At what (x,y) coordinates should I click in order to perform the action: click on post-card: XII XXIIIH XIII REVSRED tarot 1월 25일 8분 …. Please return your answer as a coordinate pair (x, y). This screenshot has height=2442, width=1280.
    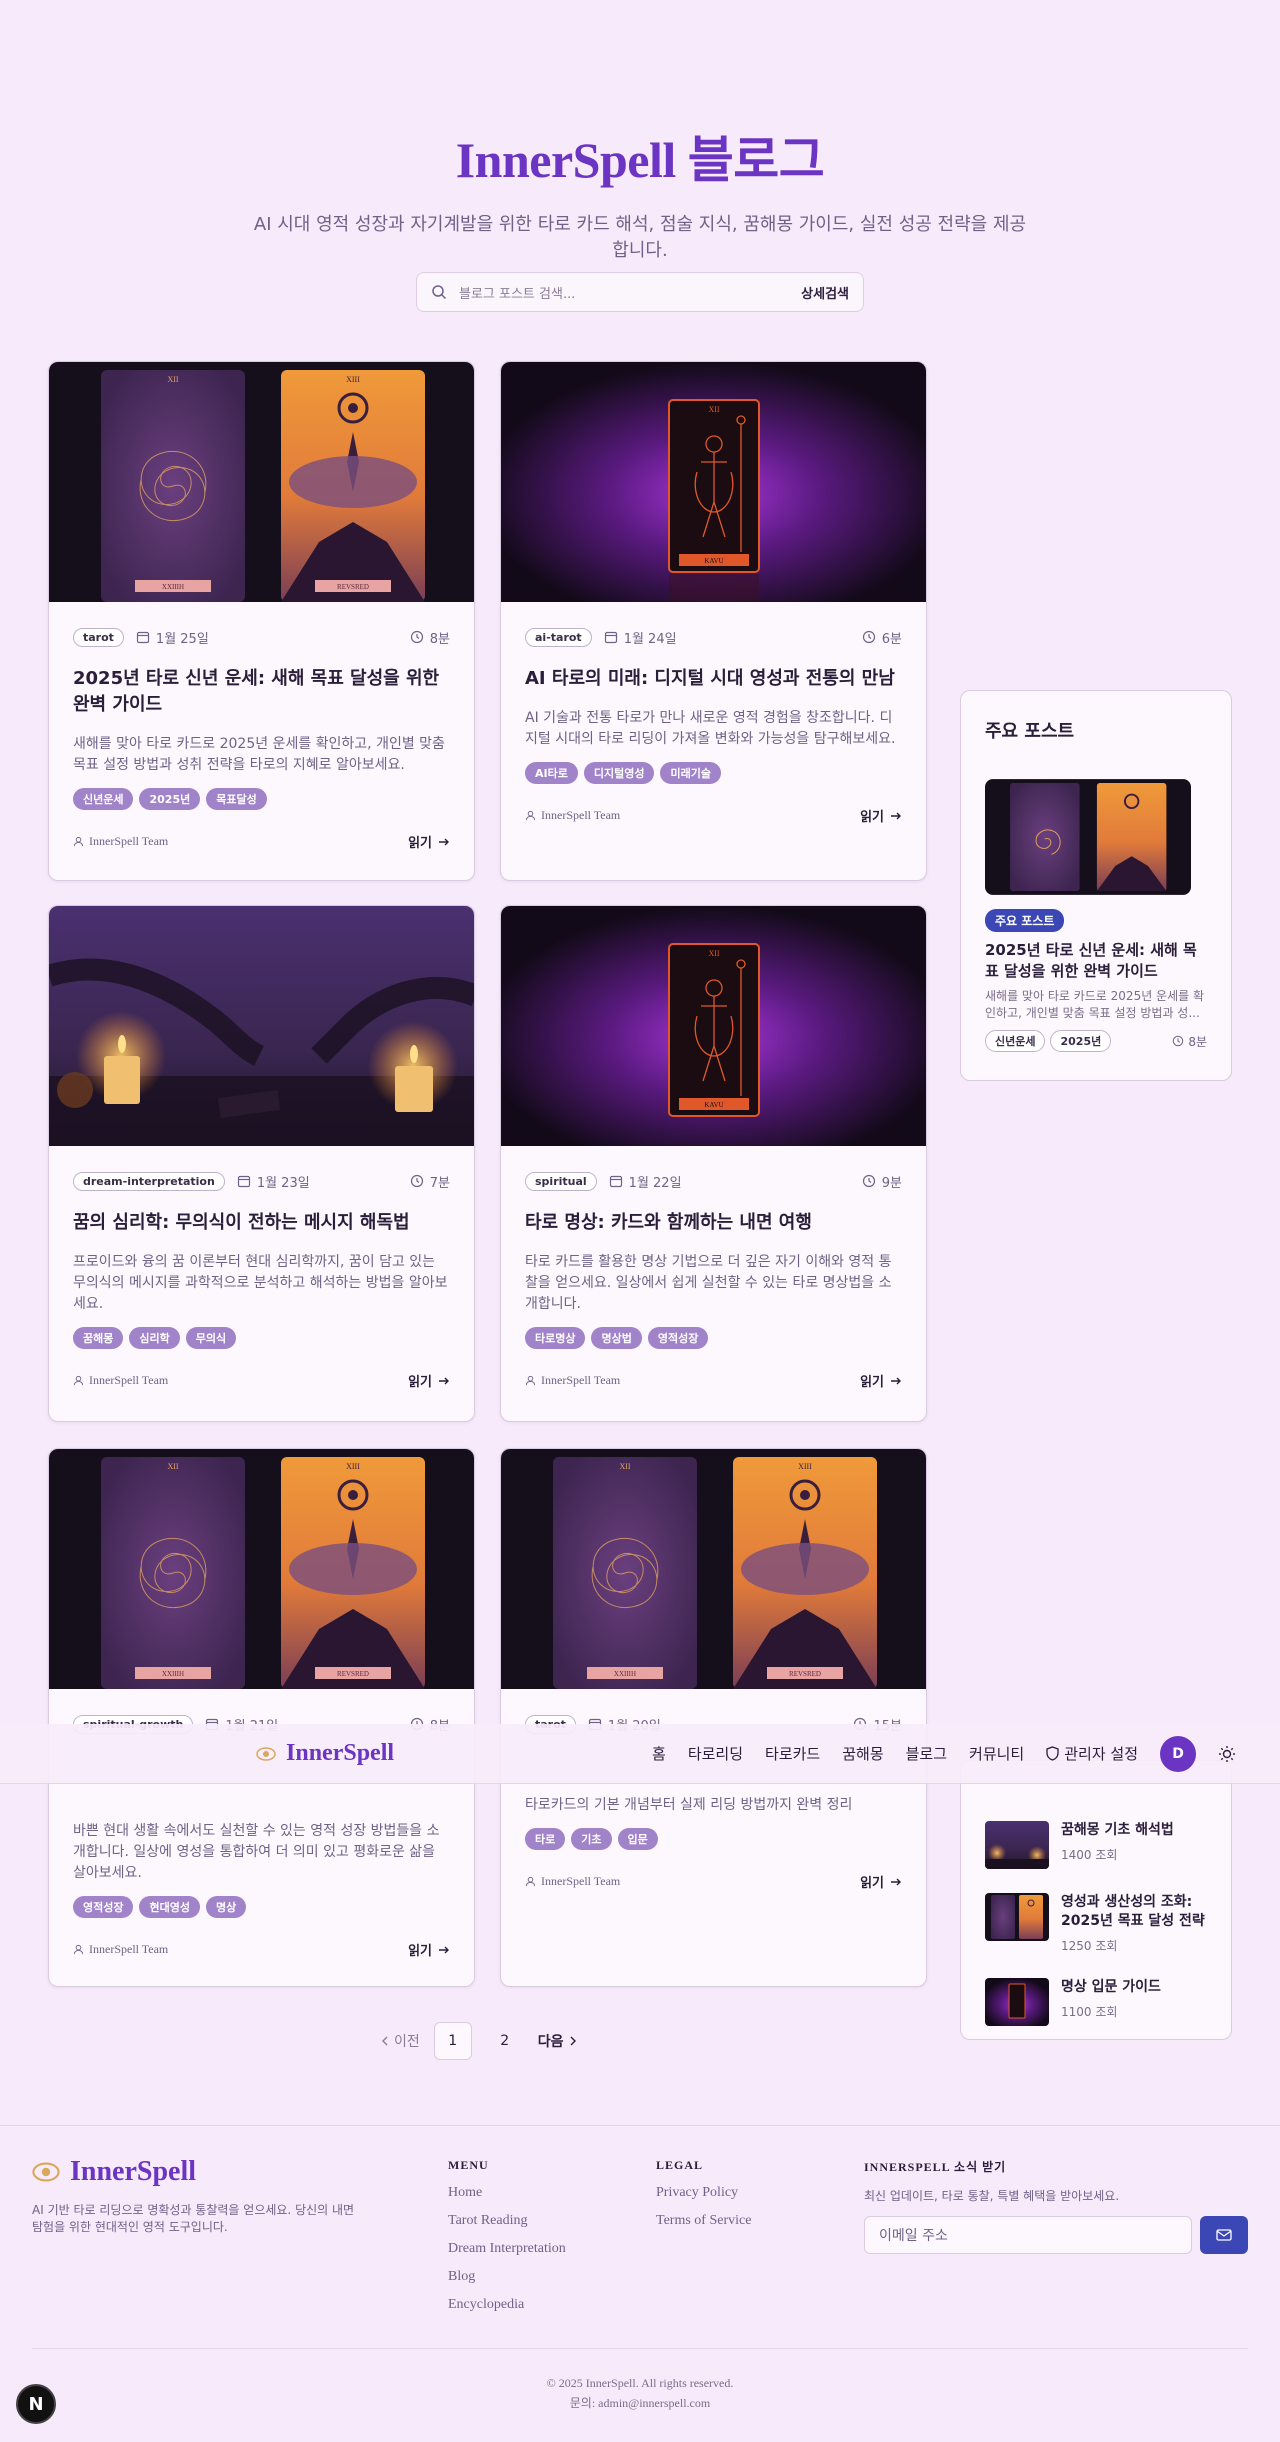
    Looking at the image, I should click on (261, 621).